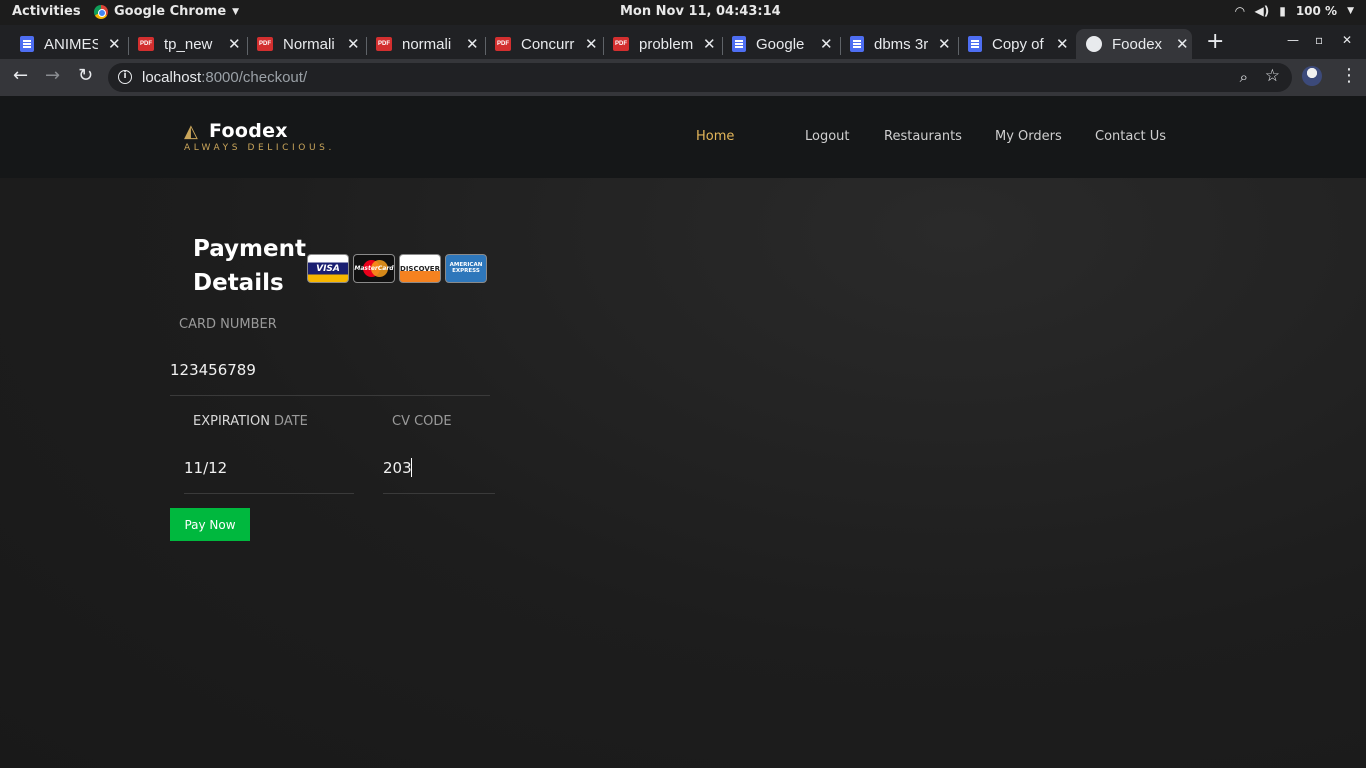 Image resolution: width=1366 pixels, height=768 pixels. I want to click on mastercard-card-icon: MasterCard, so click(374, 268).